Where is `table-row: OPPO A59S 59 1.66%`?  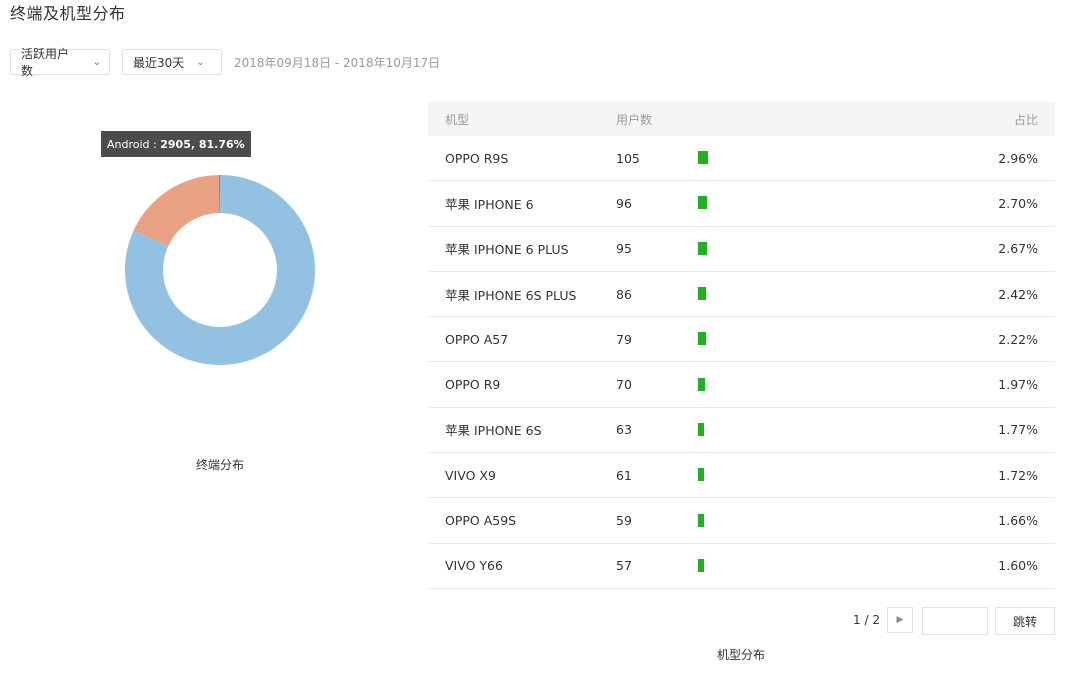
table-row: OPPO A59S 59 1.66% is located at coordinates (741, 521).